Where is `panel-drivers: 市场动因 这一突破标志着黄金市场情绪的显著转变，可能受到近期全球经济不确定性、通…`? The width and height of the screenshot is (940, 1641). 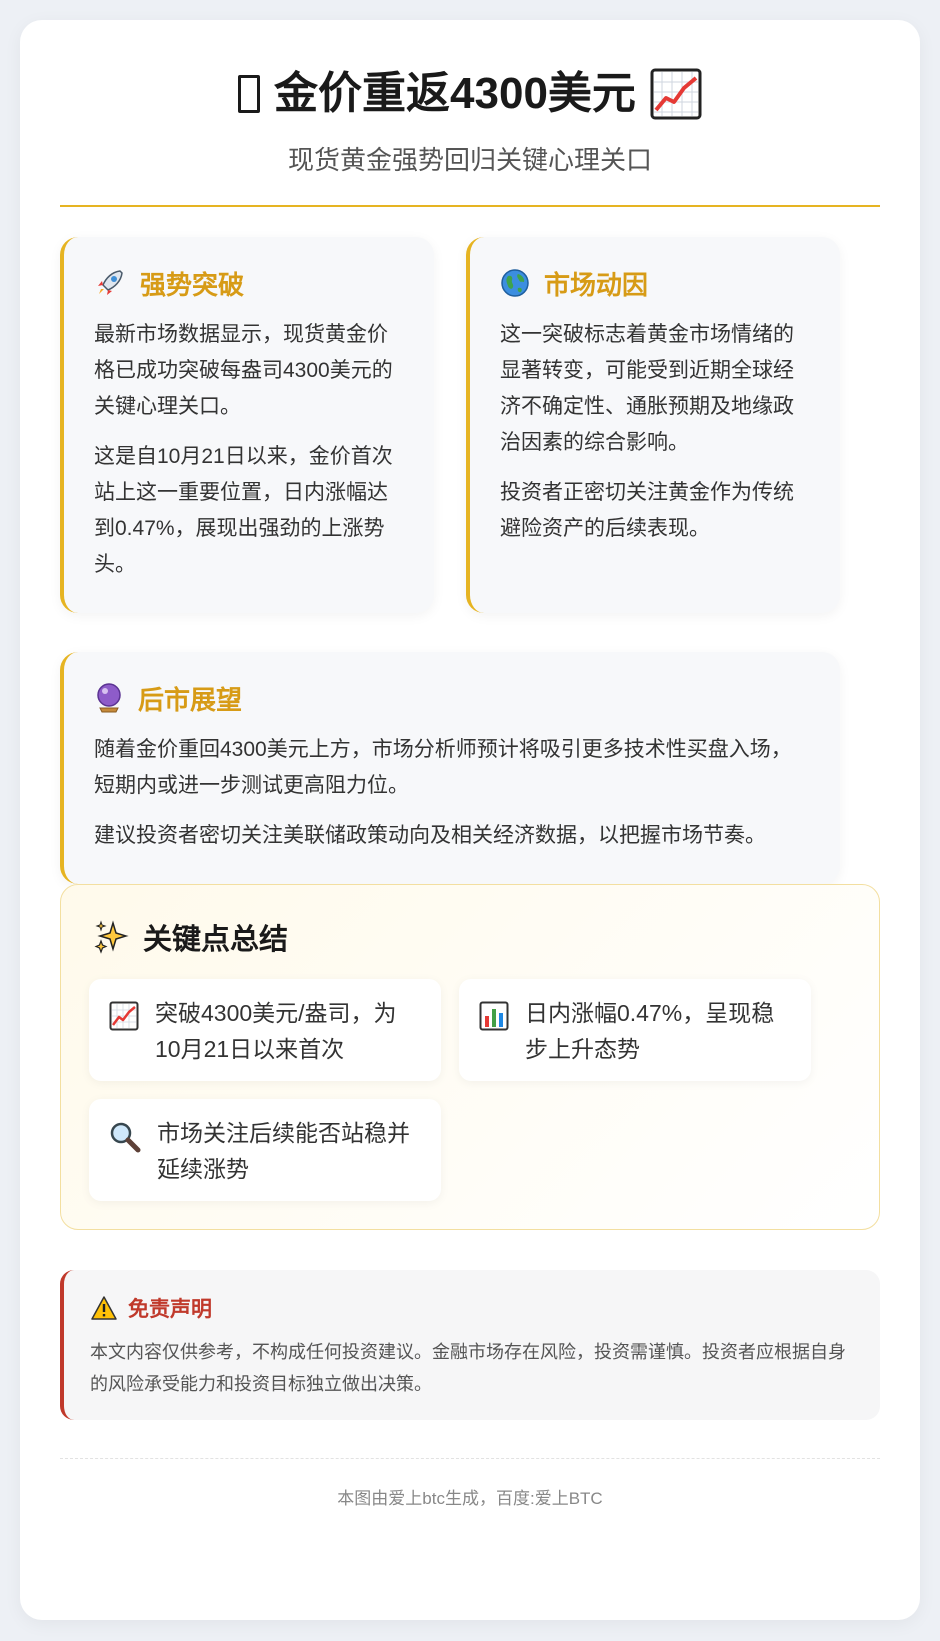 panel-drivers: 市场动因 这一突破标志着黄金市场情绪的显著转变，可能受到近期全球经济不确定性、通… is located at coordinates (653, 425).